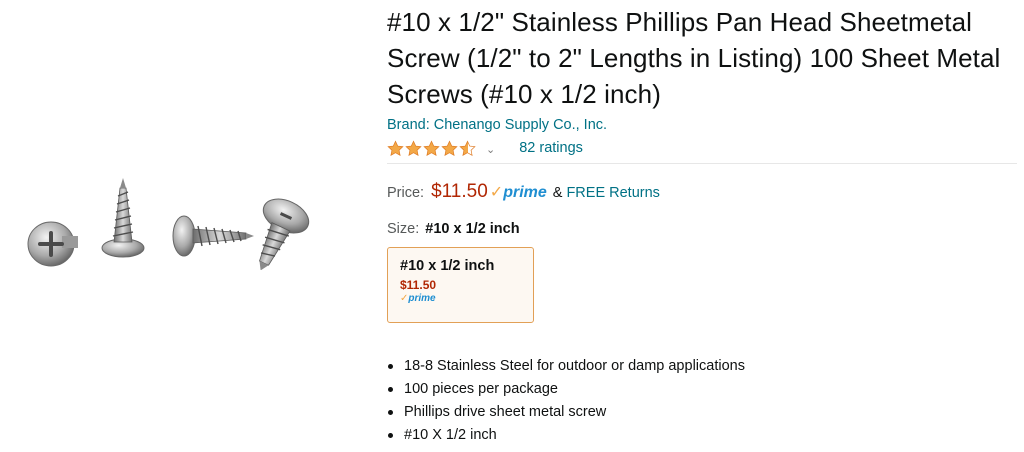  I want to click on price-value: $11.50, so click(459, 191).